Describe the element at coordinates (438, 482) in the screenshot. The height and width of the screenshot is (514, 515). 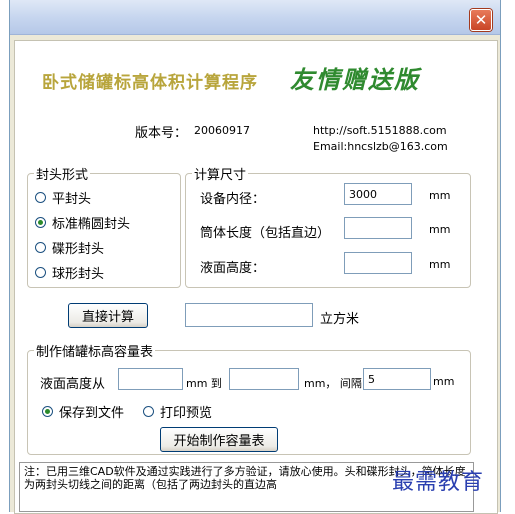
I see `watermark-logo: 最需教育` at that location.